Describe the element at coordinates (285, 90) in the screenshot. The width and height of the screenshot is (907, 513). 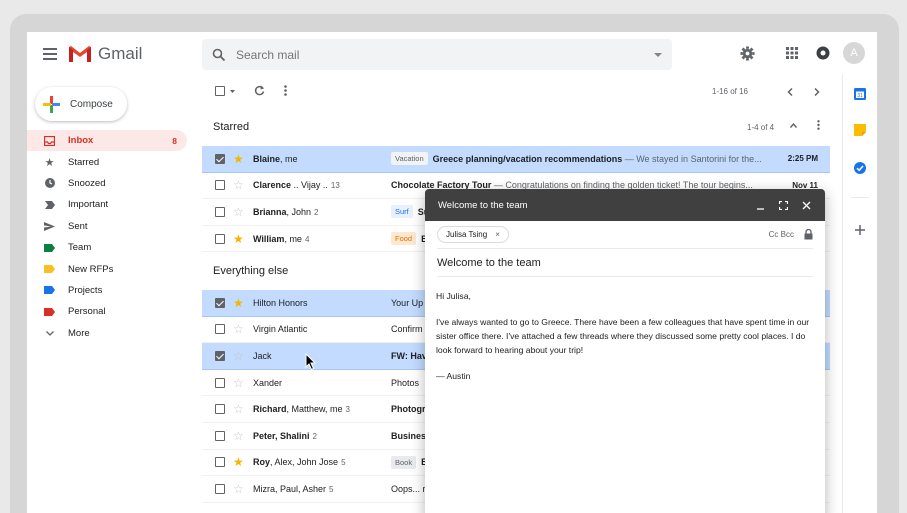
I see `more-options-icon` at that location.